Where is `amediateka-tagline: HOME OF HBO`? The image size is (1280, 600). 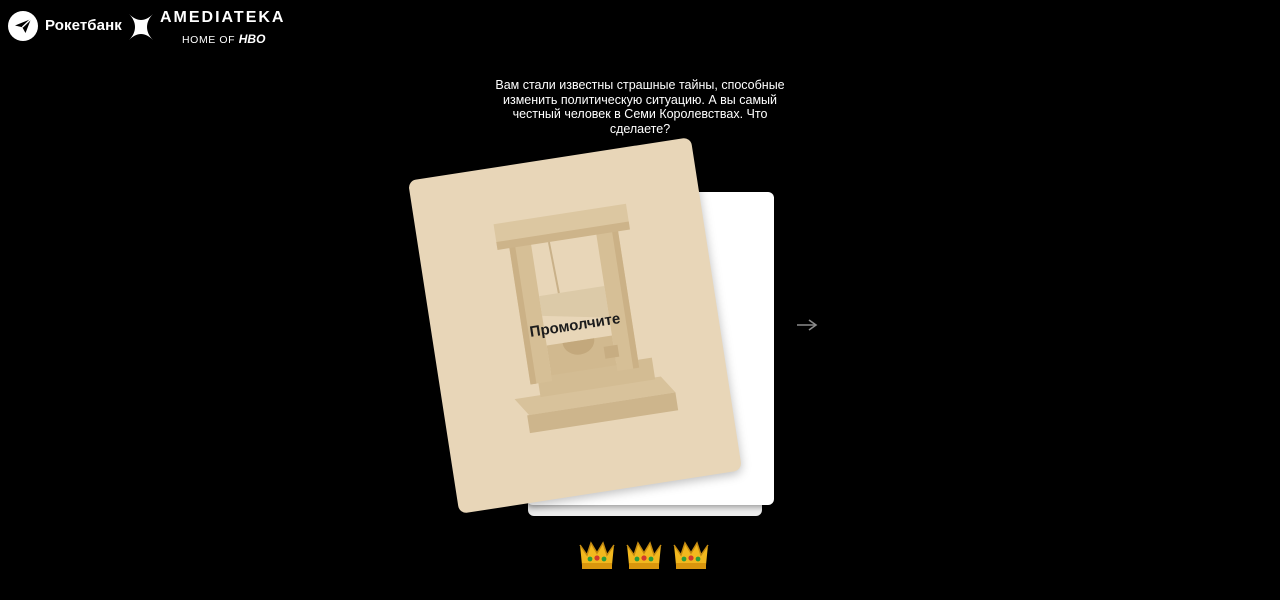 amediateka-tagline: HOME OF HBO is located at coordinates (223, 39).